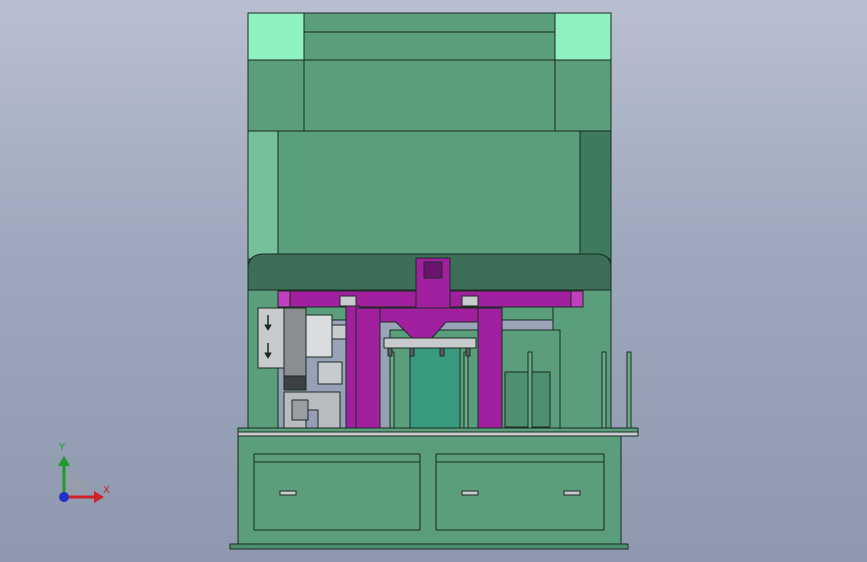 This screenshot has width=867, height=562. I want to click on teal-die-plate, so click(435, 384).